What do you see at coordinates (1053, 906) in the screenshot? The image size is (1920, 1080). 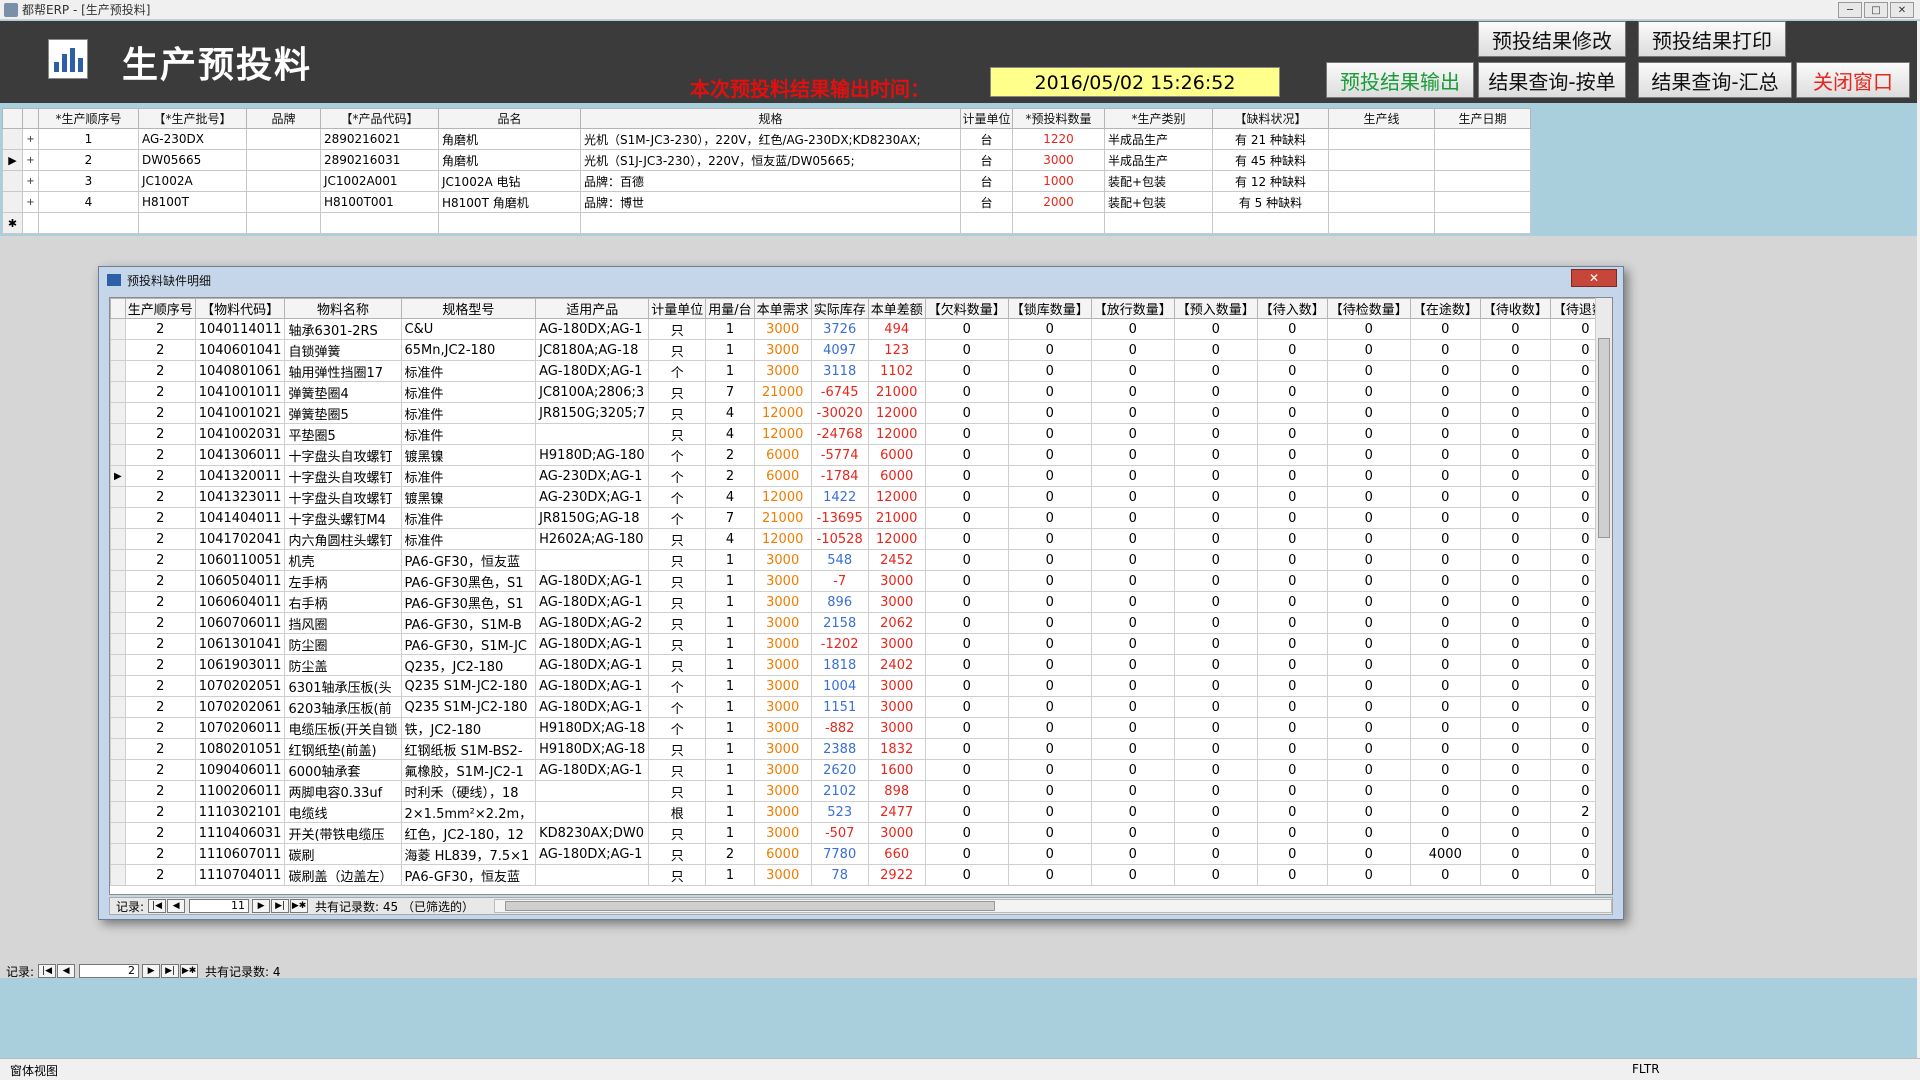 I see `horizontal-scrollbar` at bounding box center [1053, 906].